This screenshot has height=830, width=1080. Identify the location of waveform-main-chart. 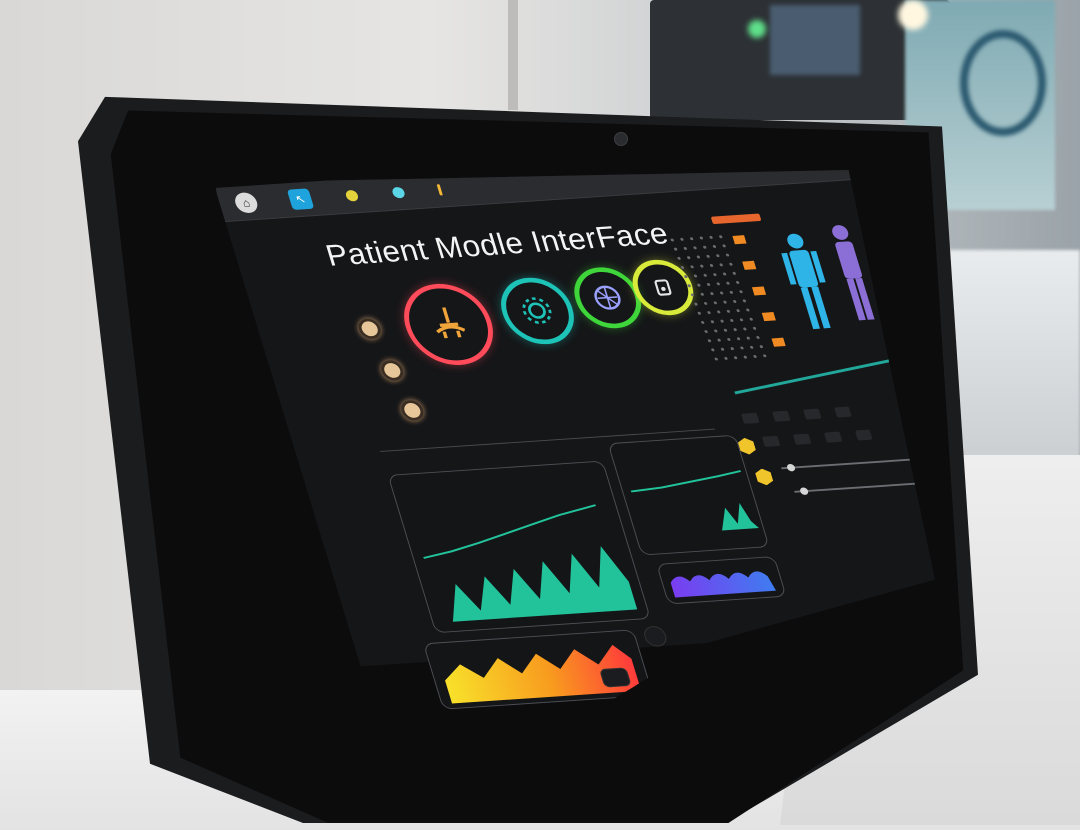
(530, 563).